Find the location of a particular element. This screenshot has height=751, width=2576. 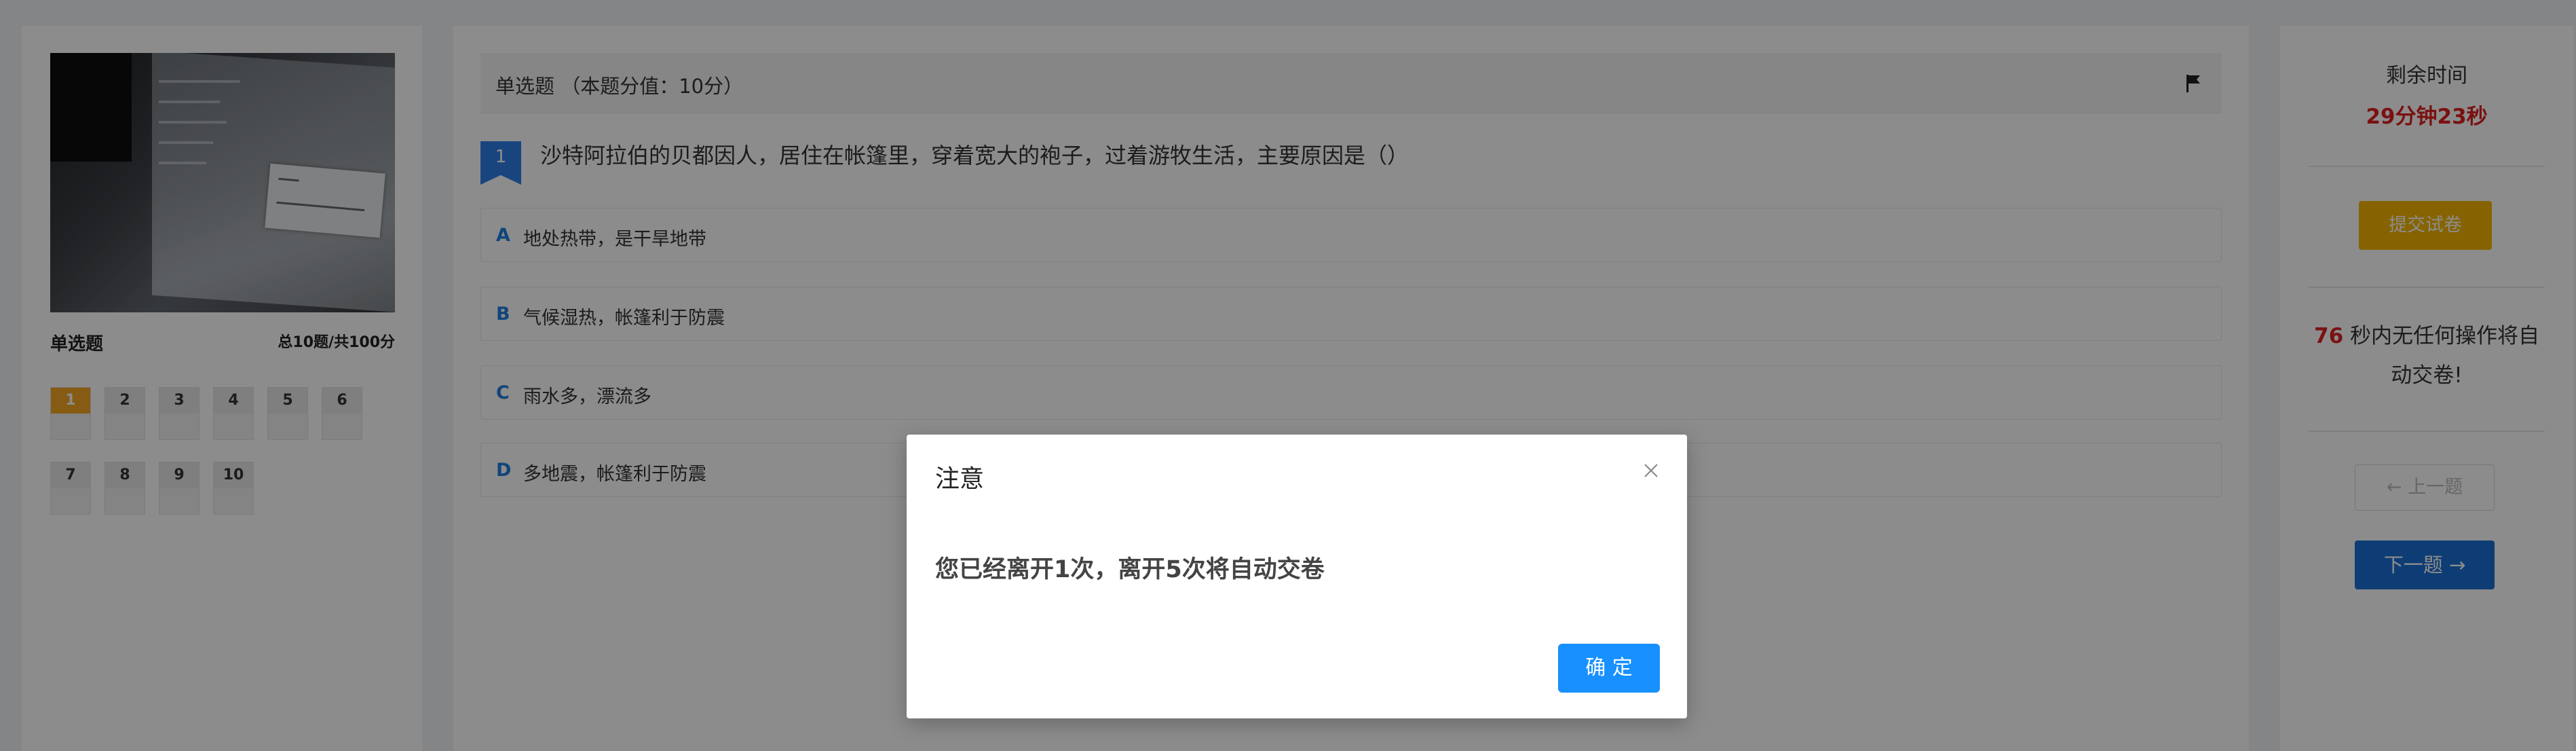

alert-dialog: 注意 您已经离开1次，离开5次将自动交卷 确 定 is located at coordinates (1297, 576).